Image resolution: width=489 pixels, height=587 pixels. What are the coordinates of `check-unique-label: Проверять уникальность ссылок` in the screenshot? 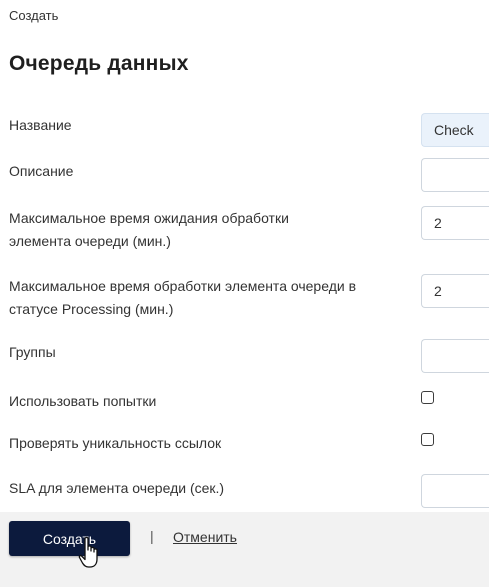 It's located at (115, 443).